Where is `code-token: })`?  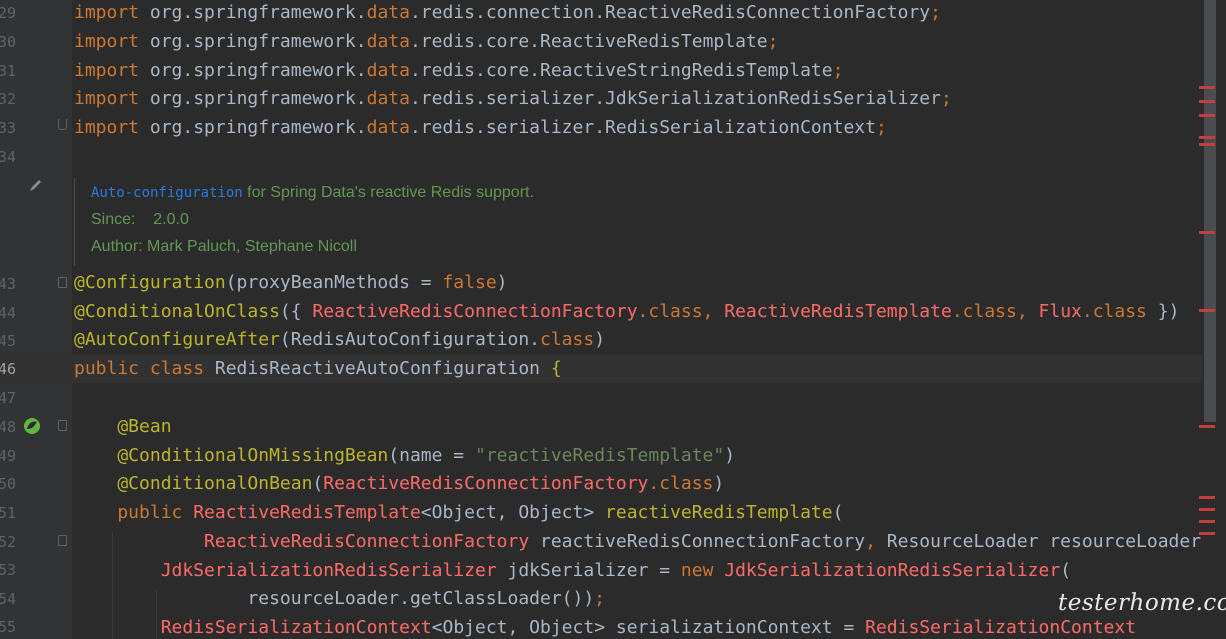
code-token: }) is located at coordinates (1163, 311).